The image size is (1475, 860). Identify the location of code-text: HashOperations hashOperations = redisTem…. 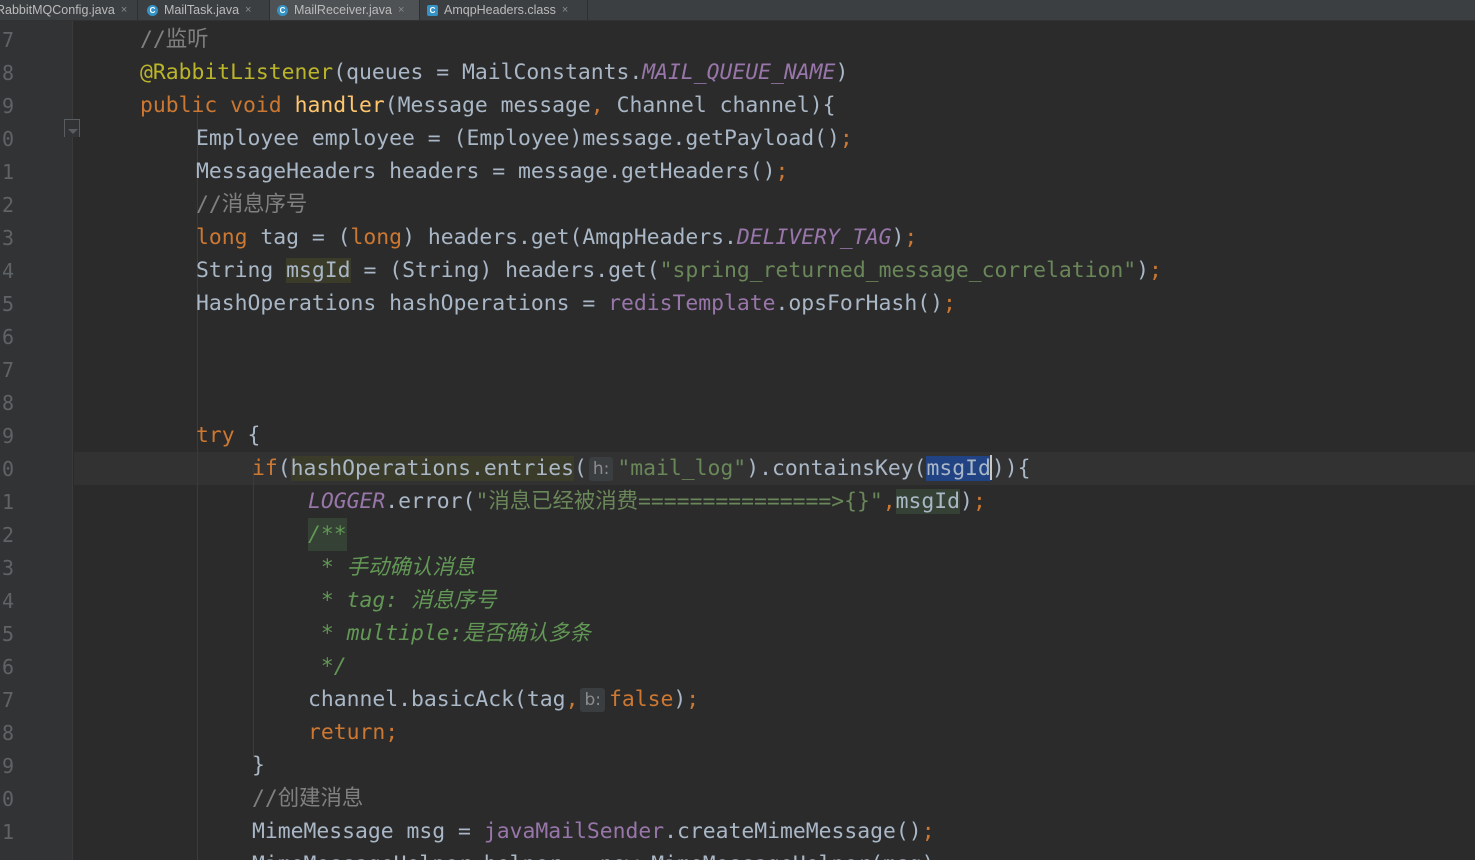
(576, 303).